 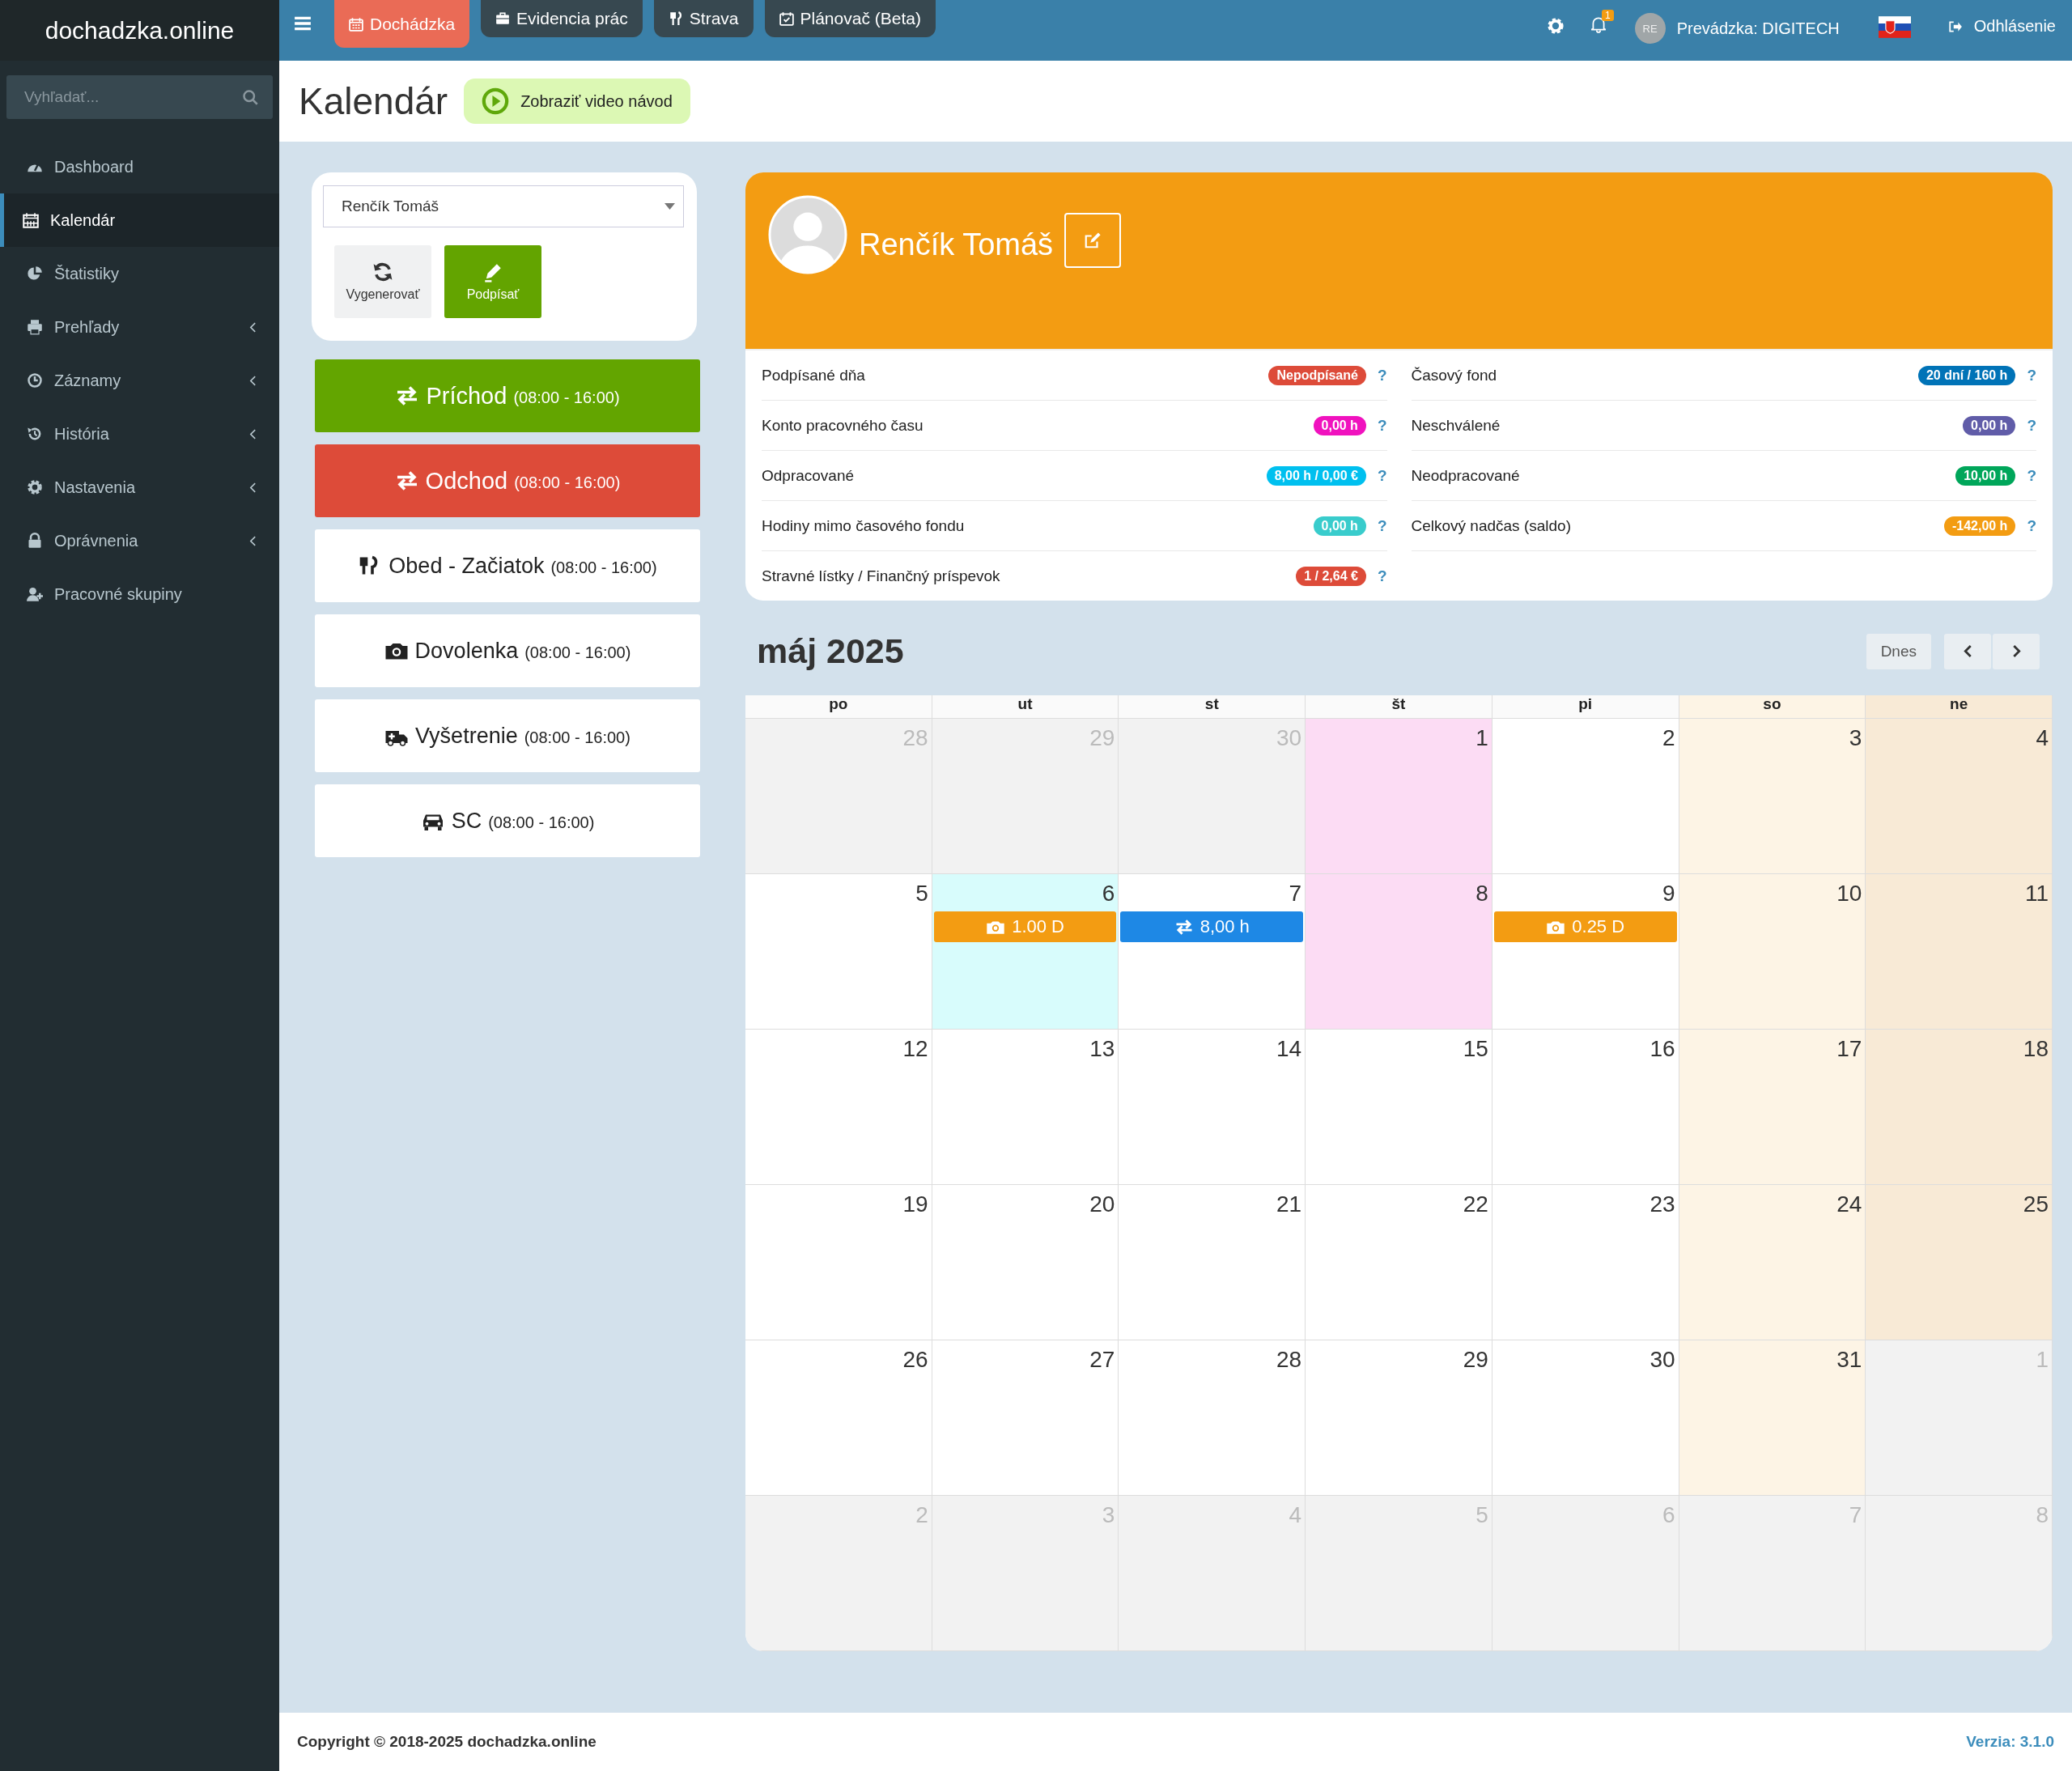 I want to click on stat-label: Neschválené, so click(x=1456, y=425).